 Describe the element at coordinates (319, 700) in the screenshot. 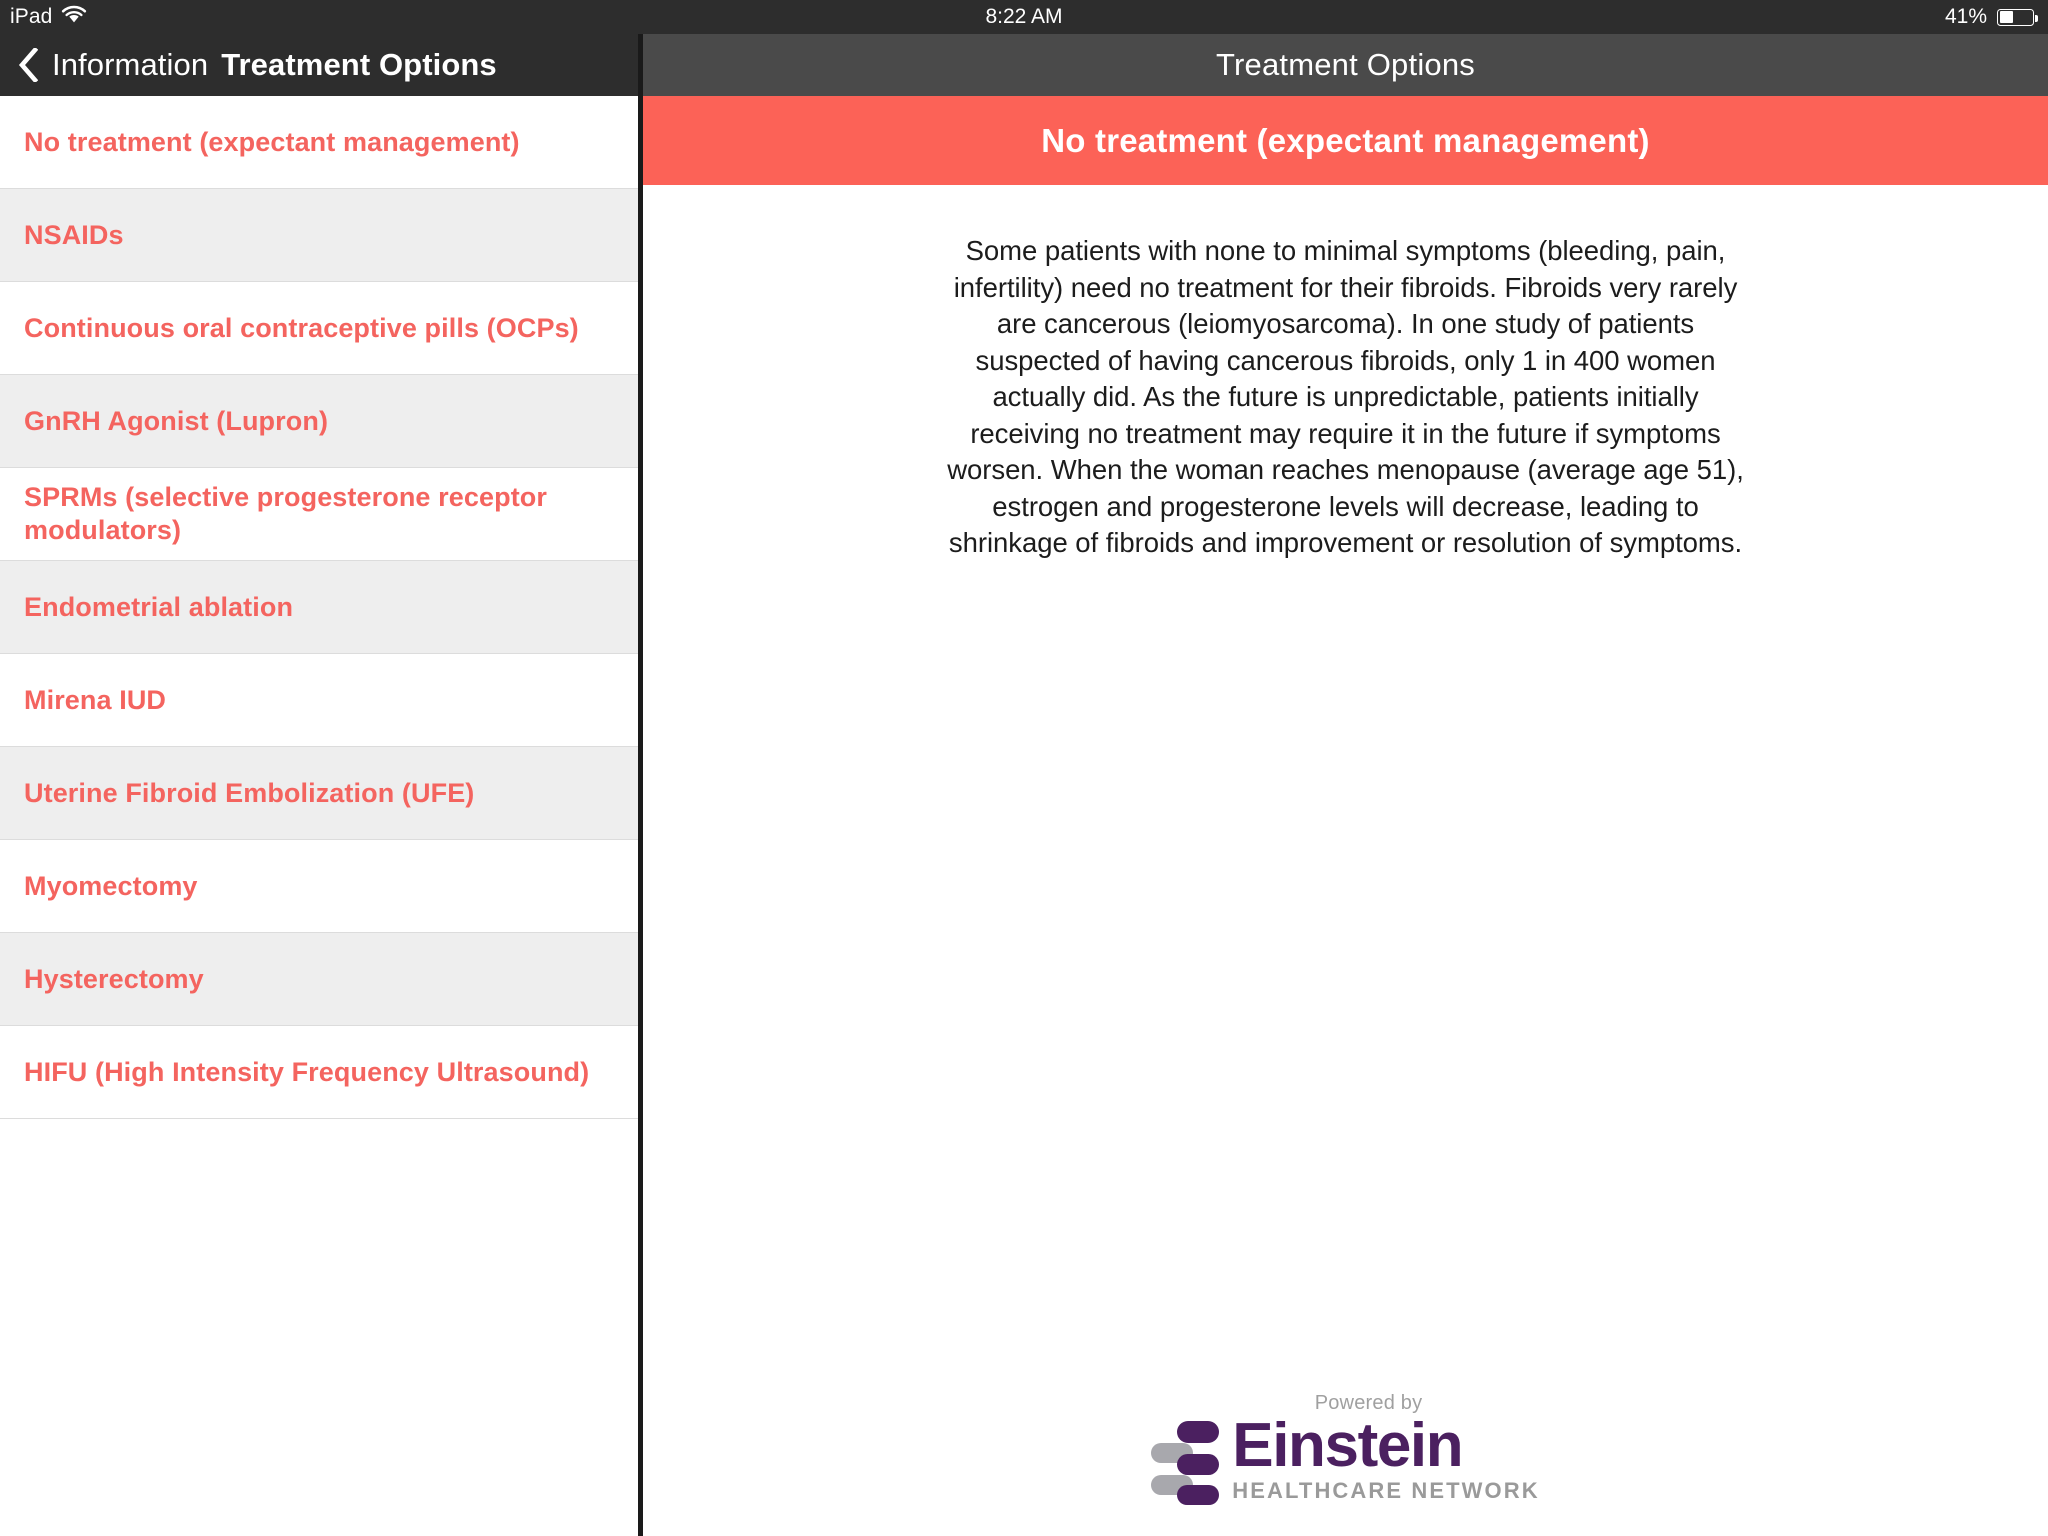

I see `sidebar-item-7: Mirena IUD` at that location.